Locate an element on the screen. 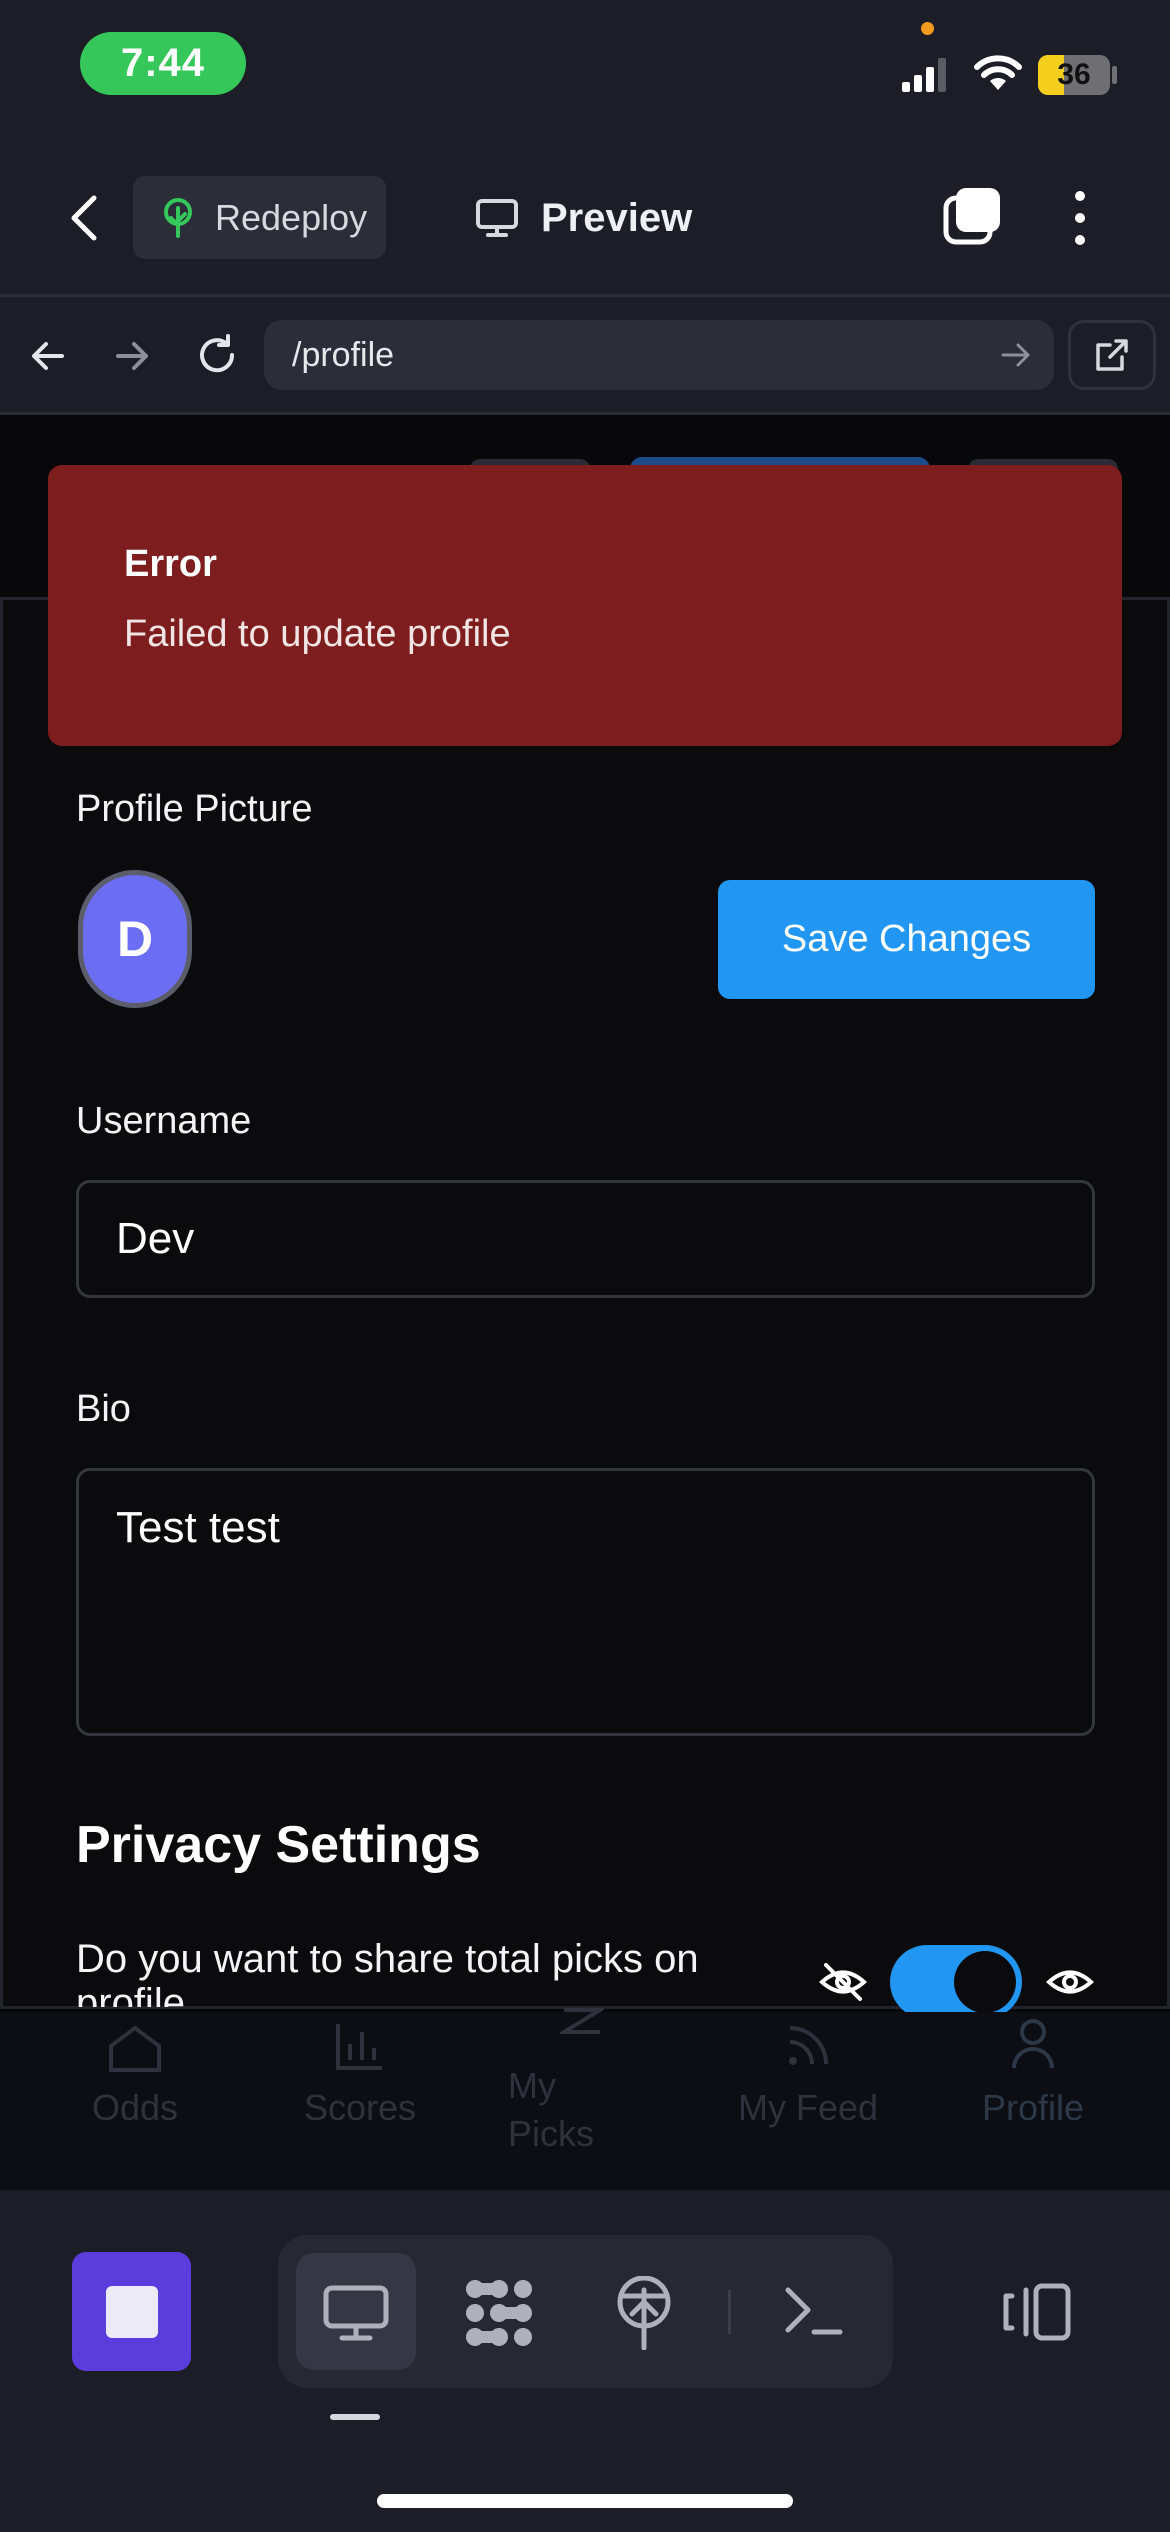 The width and height of the screenshot is (1170, 2532). home-icon is located at coordinates (135, 2048).